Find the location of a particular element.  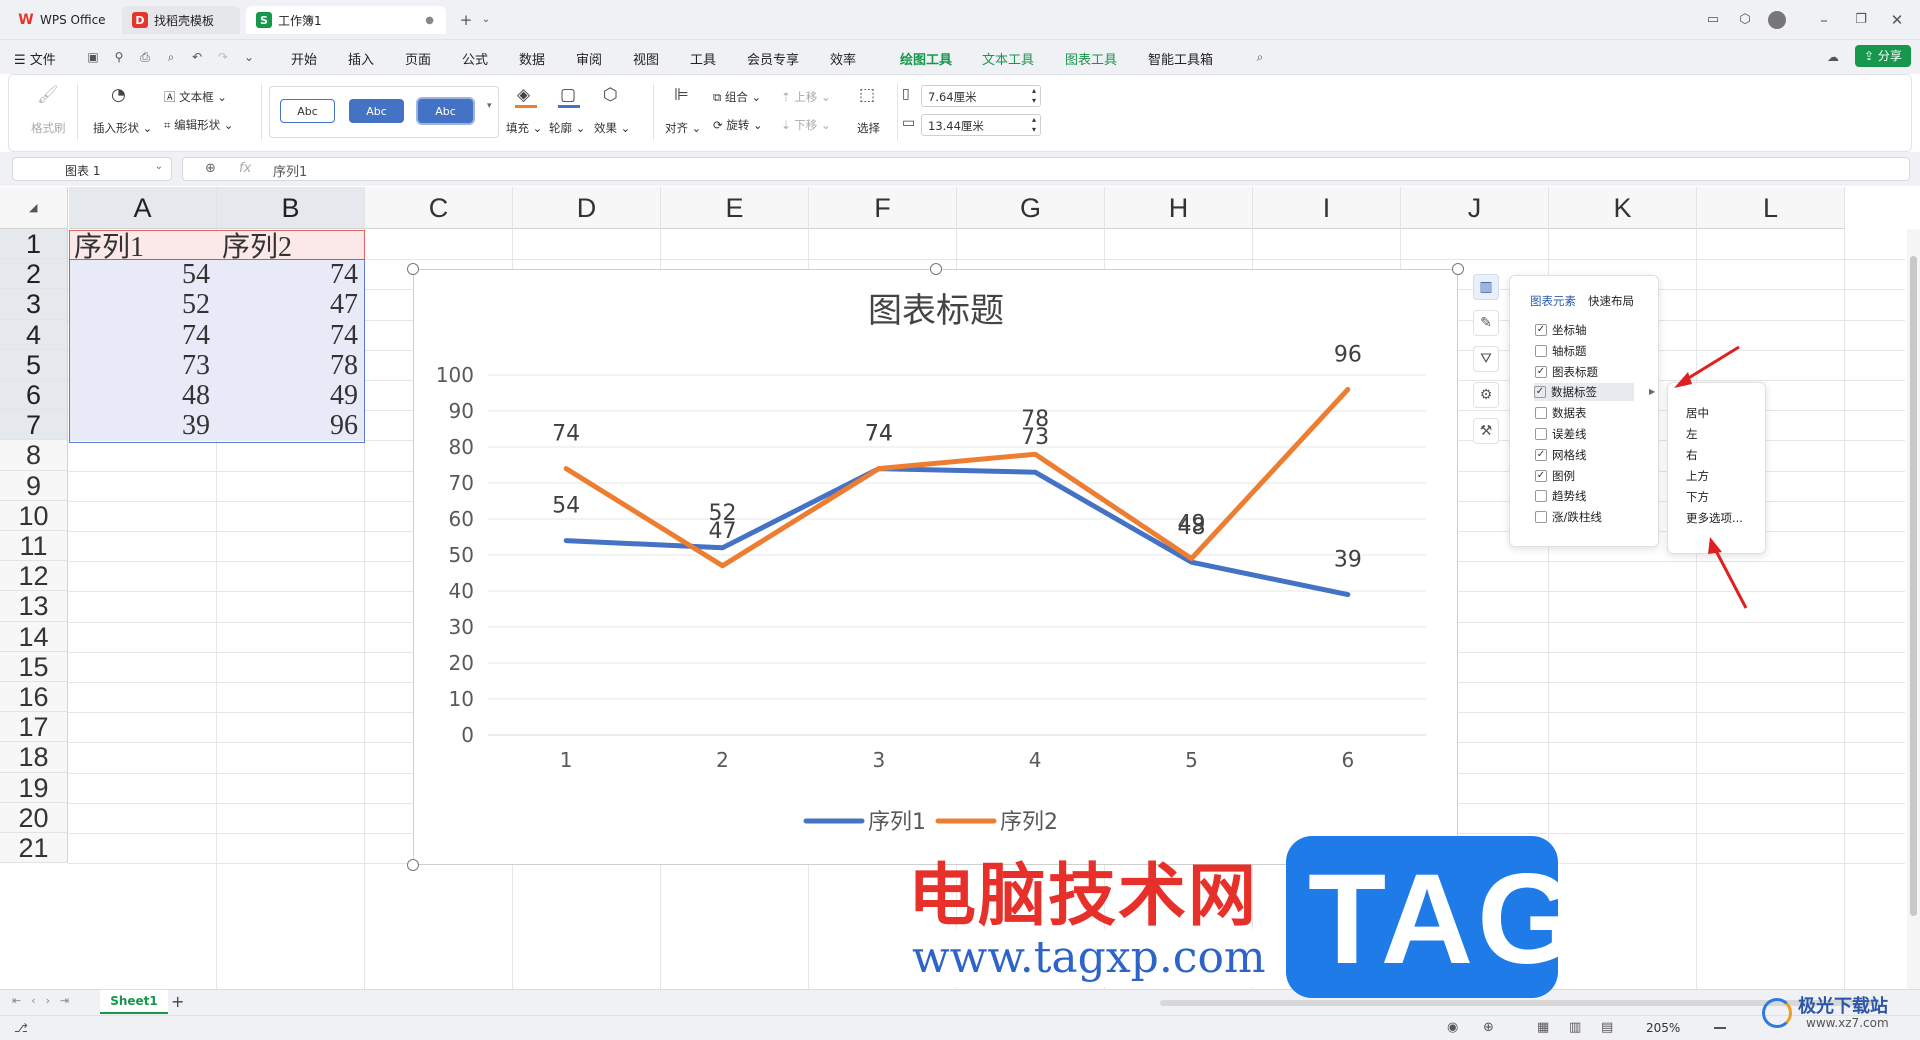

edit-shape-button: ⌗ 编辑形状 ⌄ is located at coordinates (198, 125).